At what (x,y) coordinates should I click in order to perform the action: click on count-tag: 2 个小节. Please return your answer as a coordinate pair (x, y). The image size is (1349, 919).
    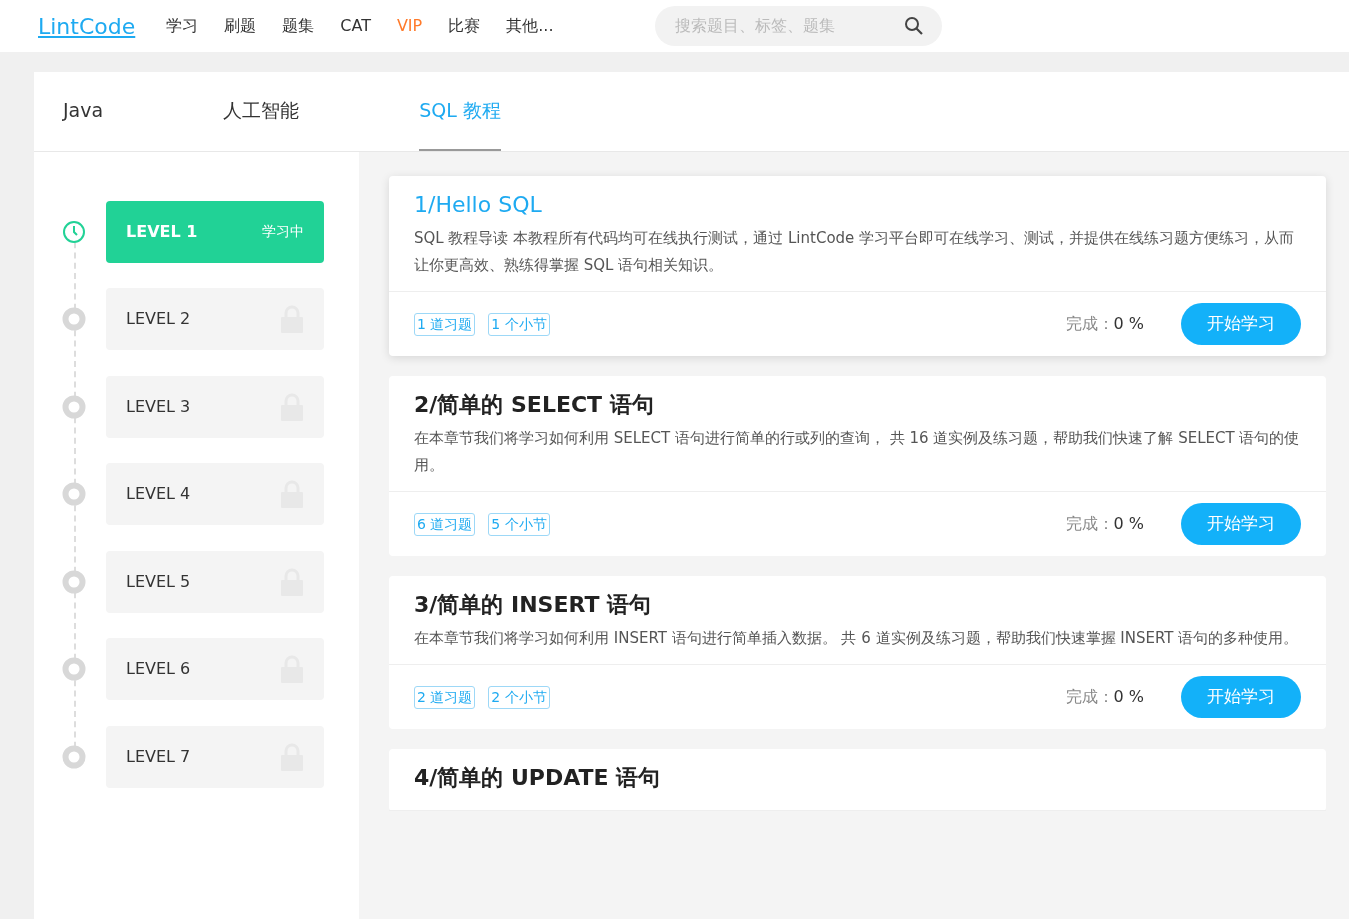
    Looking at the image, I should click on (519, 697).